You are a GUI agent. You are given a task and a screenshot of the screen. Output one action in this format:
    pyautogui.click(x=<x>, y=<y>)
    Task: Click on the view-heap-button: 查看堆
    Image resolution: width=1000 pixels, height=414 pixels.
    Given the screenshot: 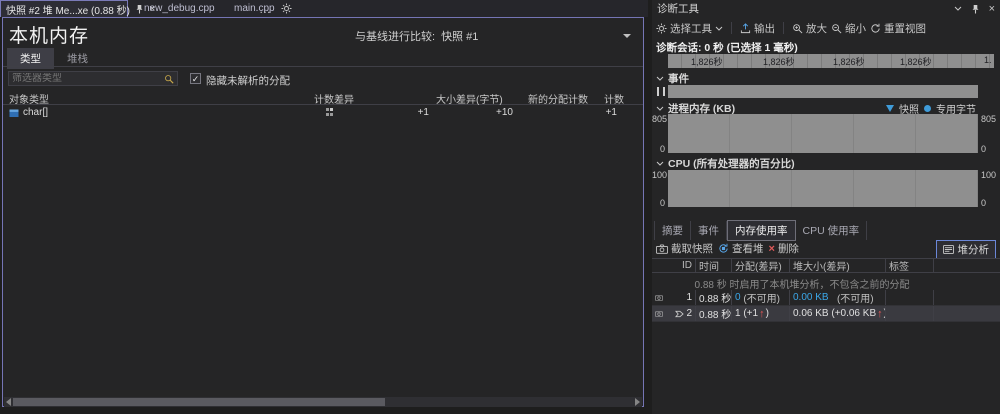 What is the action you would take?
    pyautogui.click(x=741, y=248)
    